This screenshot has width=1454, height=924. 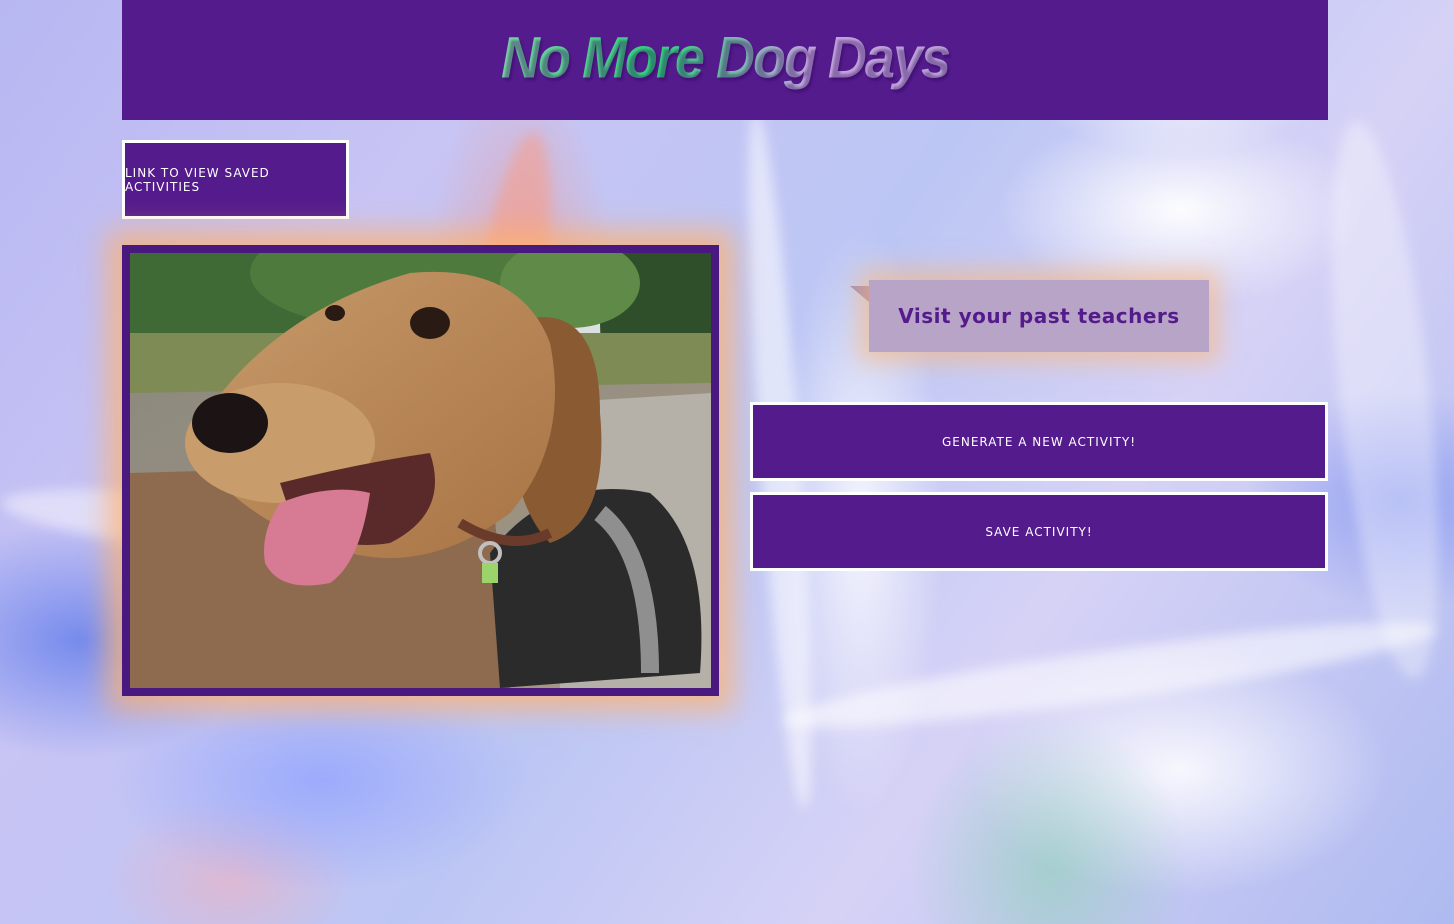 I want to click on view-saved-activities-link: Link to view saved activities, so click(x=235, y=179).